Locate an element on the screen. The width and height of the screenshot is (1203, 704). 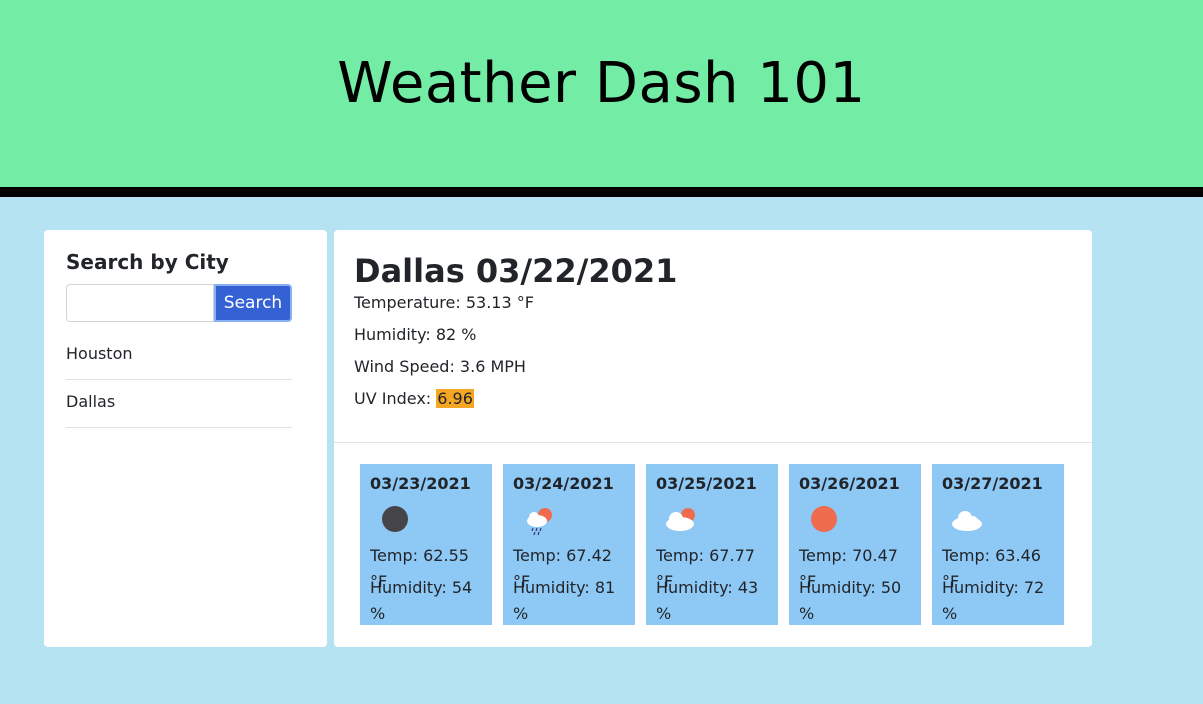
search-history-list: Houston Dallas is located at coordinates (179, 380).